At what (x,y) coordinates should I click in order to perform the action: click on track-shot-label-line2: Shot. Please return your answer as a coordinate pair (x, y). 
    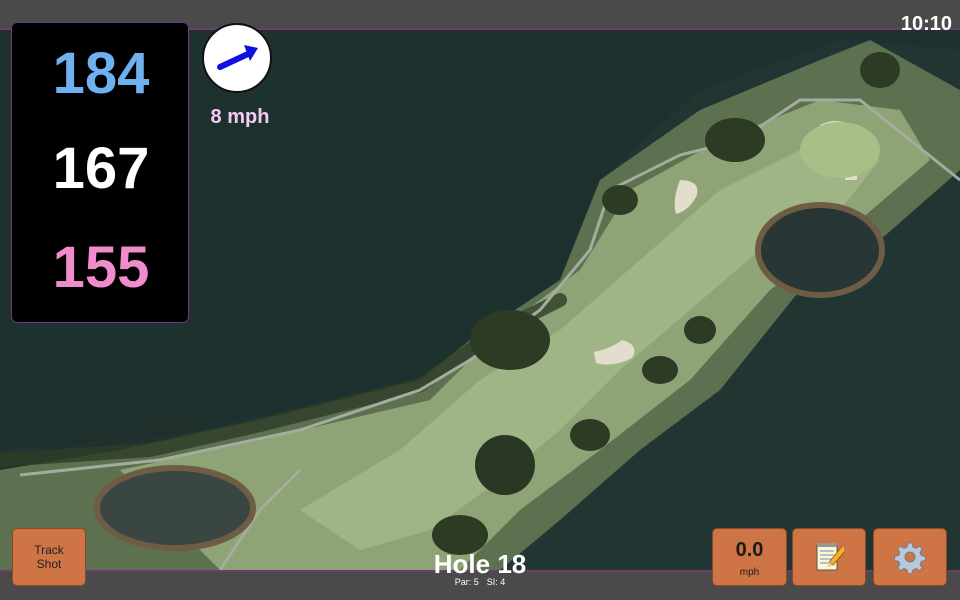
    Looking at the image, I should click on (49, 564).